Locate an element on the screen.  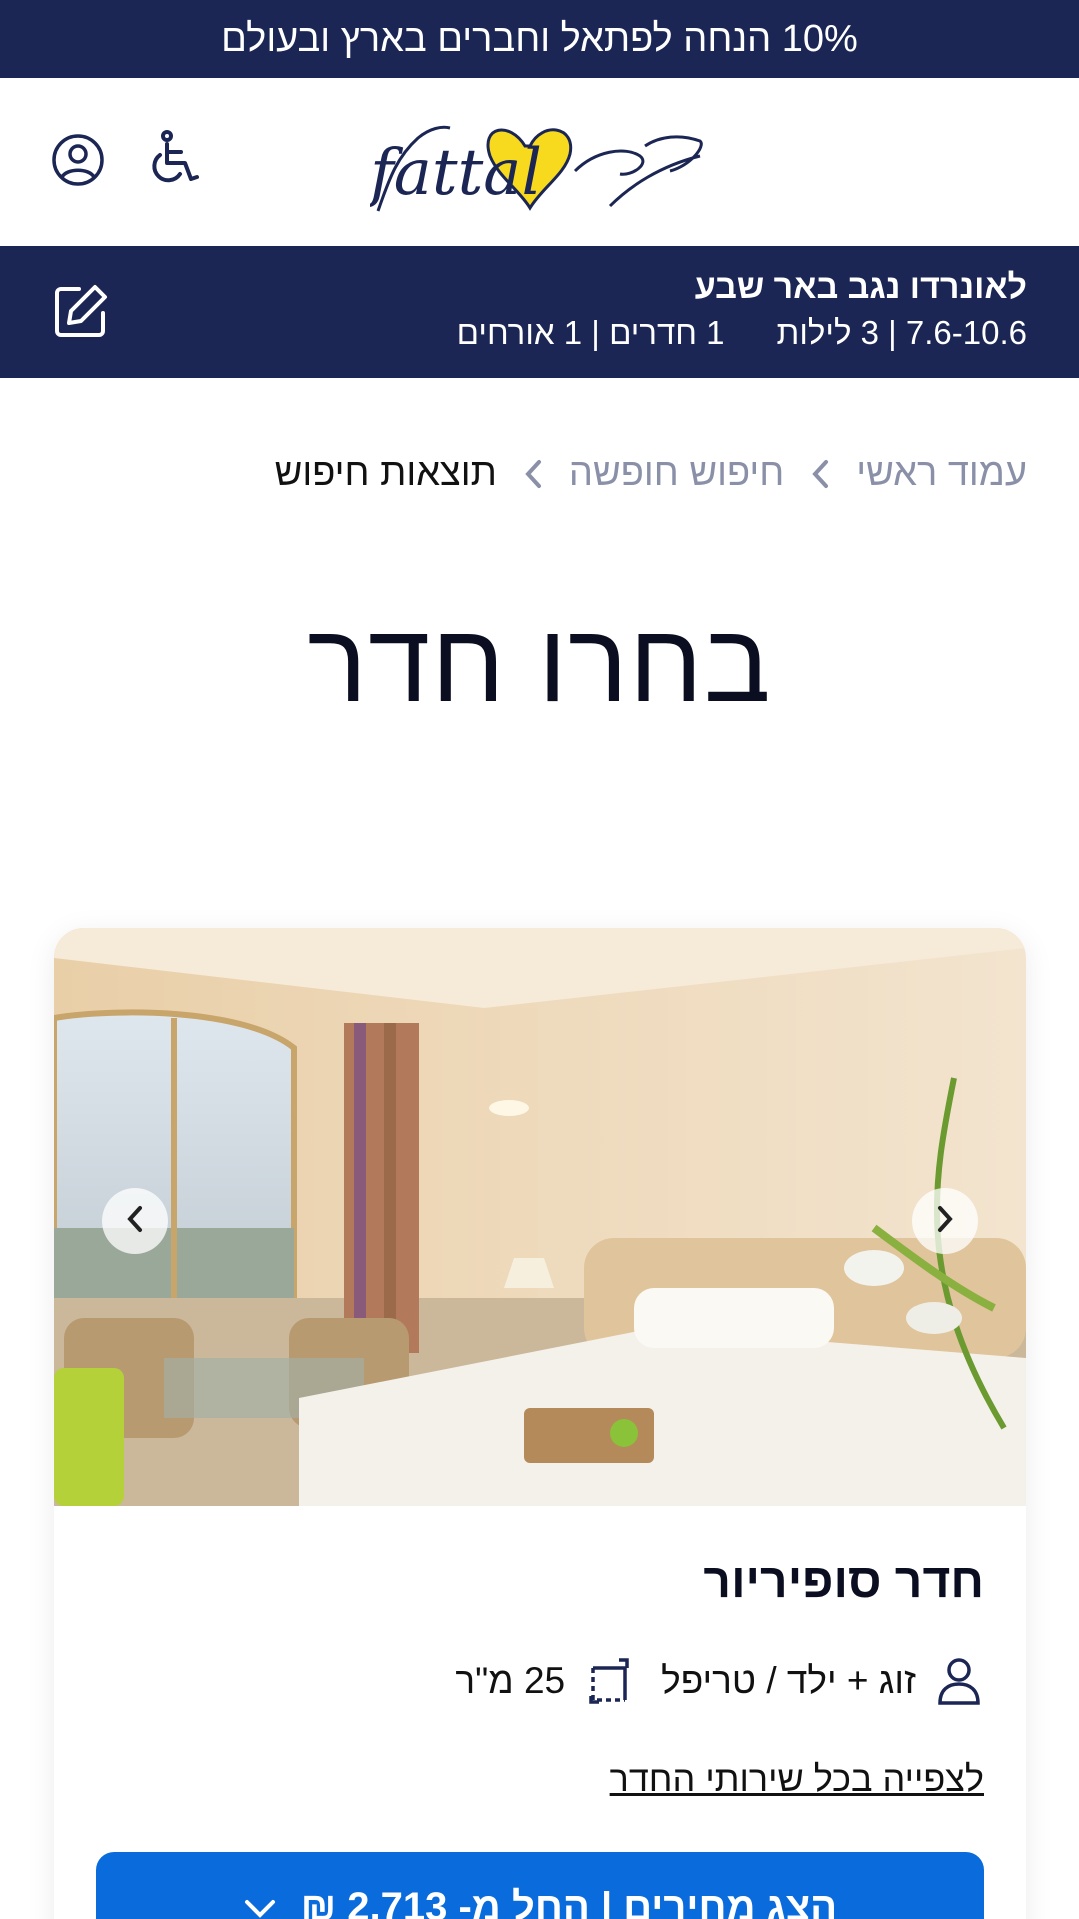
room-size-text: 25 מ"ר is located at coordinates (510, 1680).